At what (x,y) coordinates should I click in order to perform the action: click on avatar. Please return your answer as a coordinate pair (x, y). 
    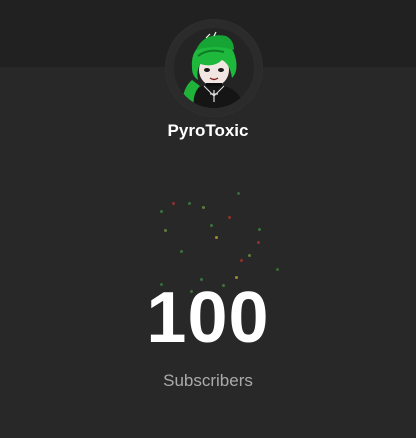
    Looking at the image, I should click on (214, 68).